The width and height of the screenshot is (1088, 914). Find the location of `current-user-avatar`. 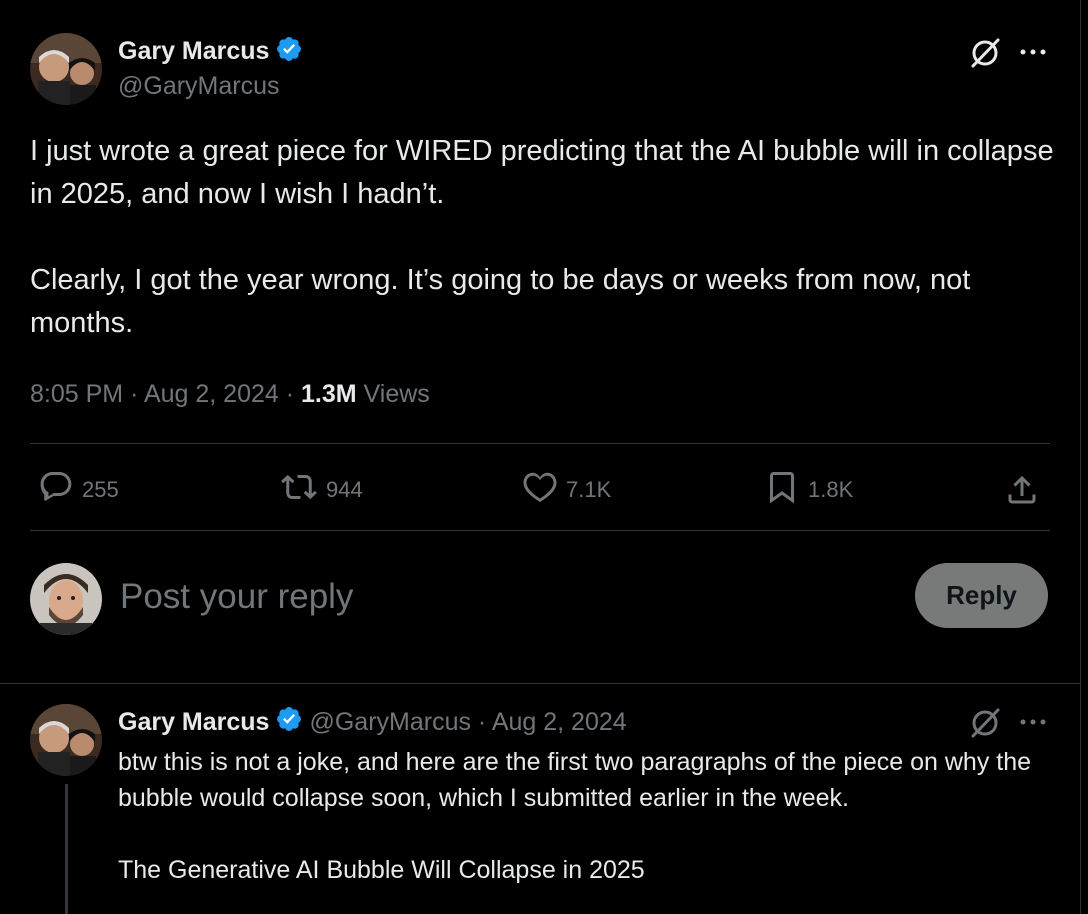

current-user-avatar is located at coordinates (66, 599).